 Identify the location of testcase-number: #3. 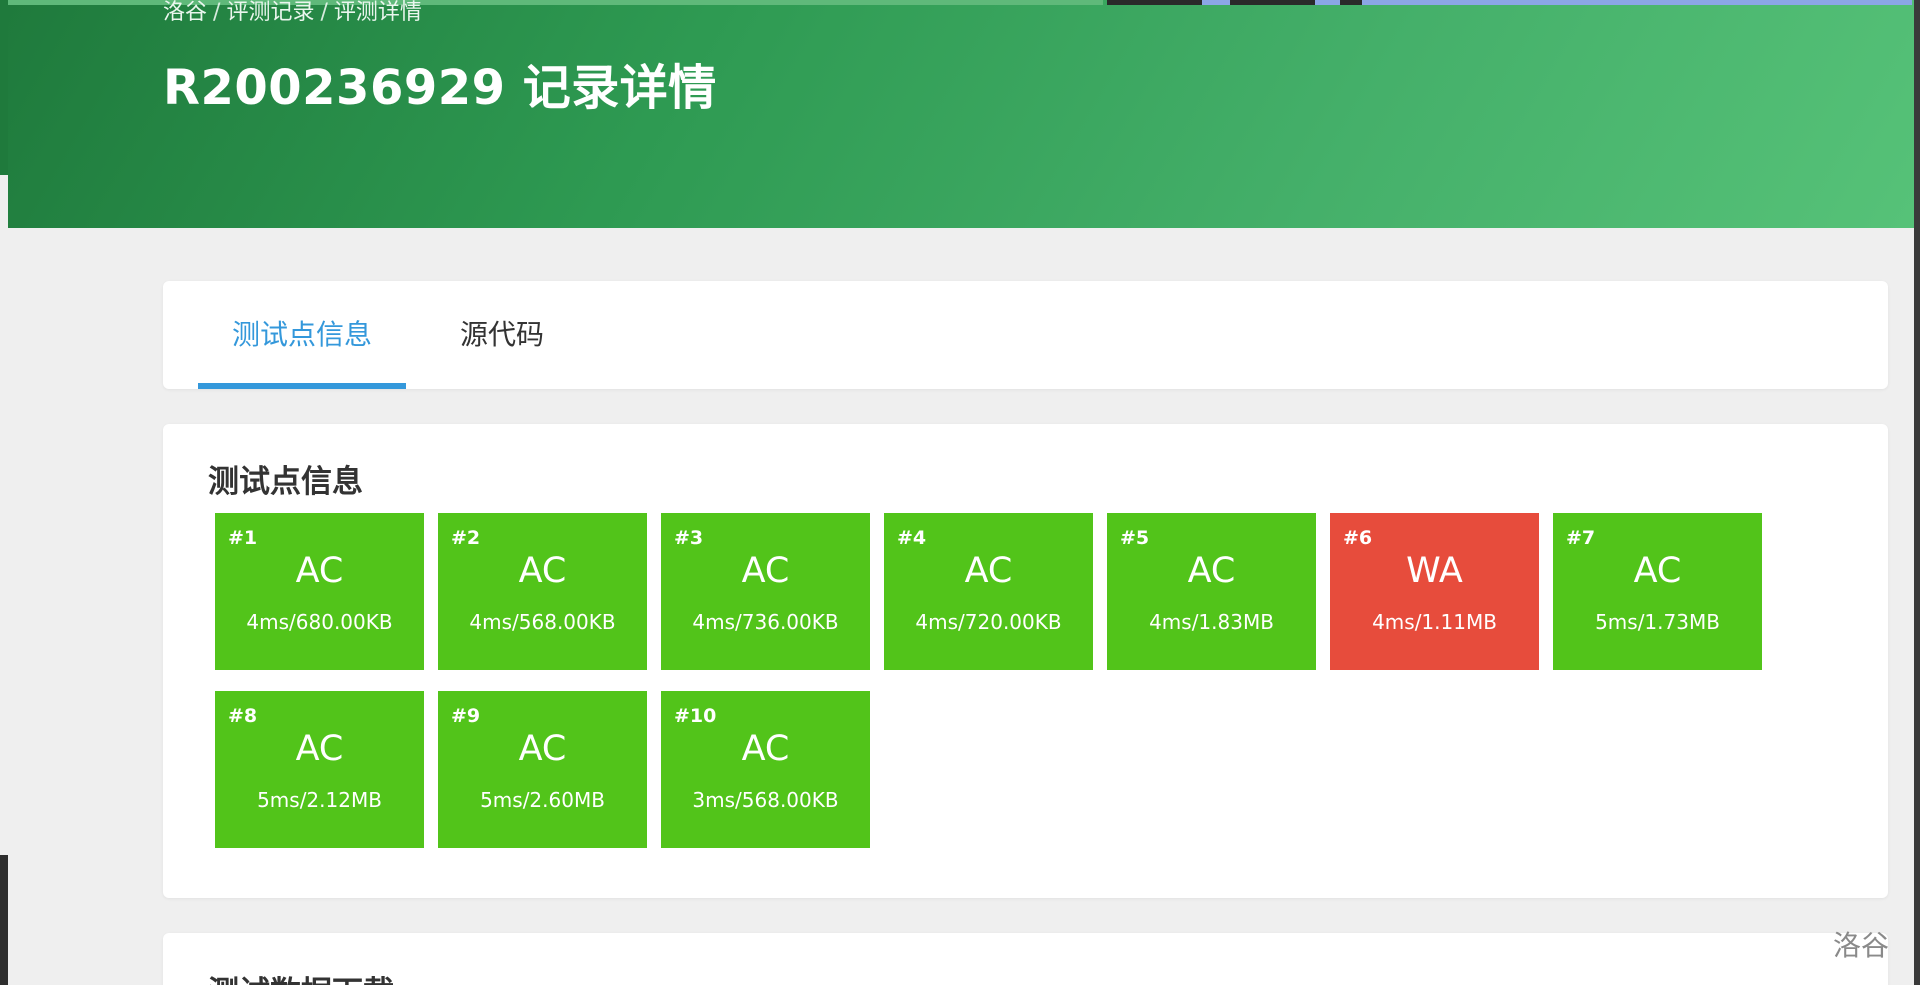
(689, 538).